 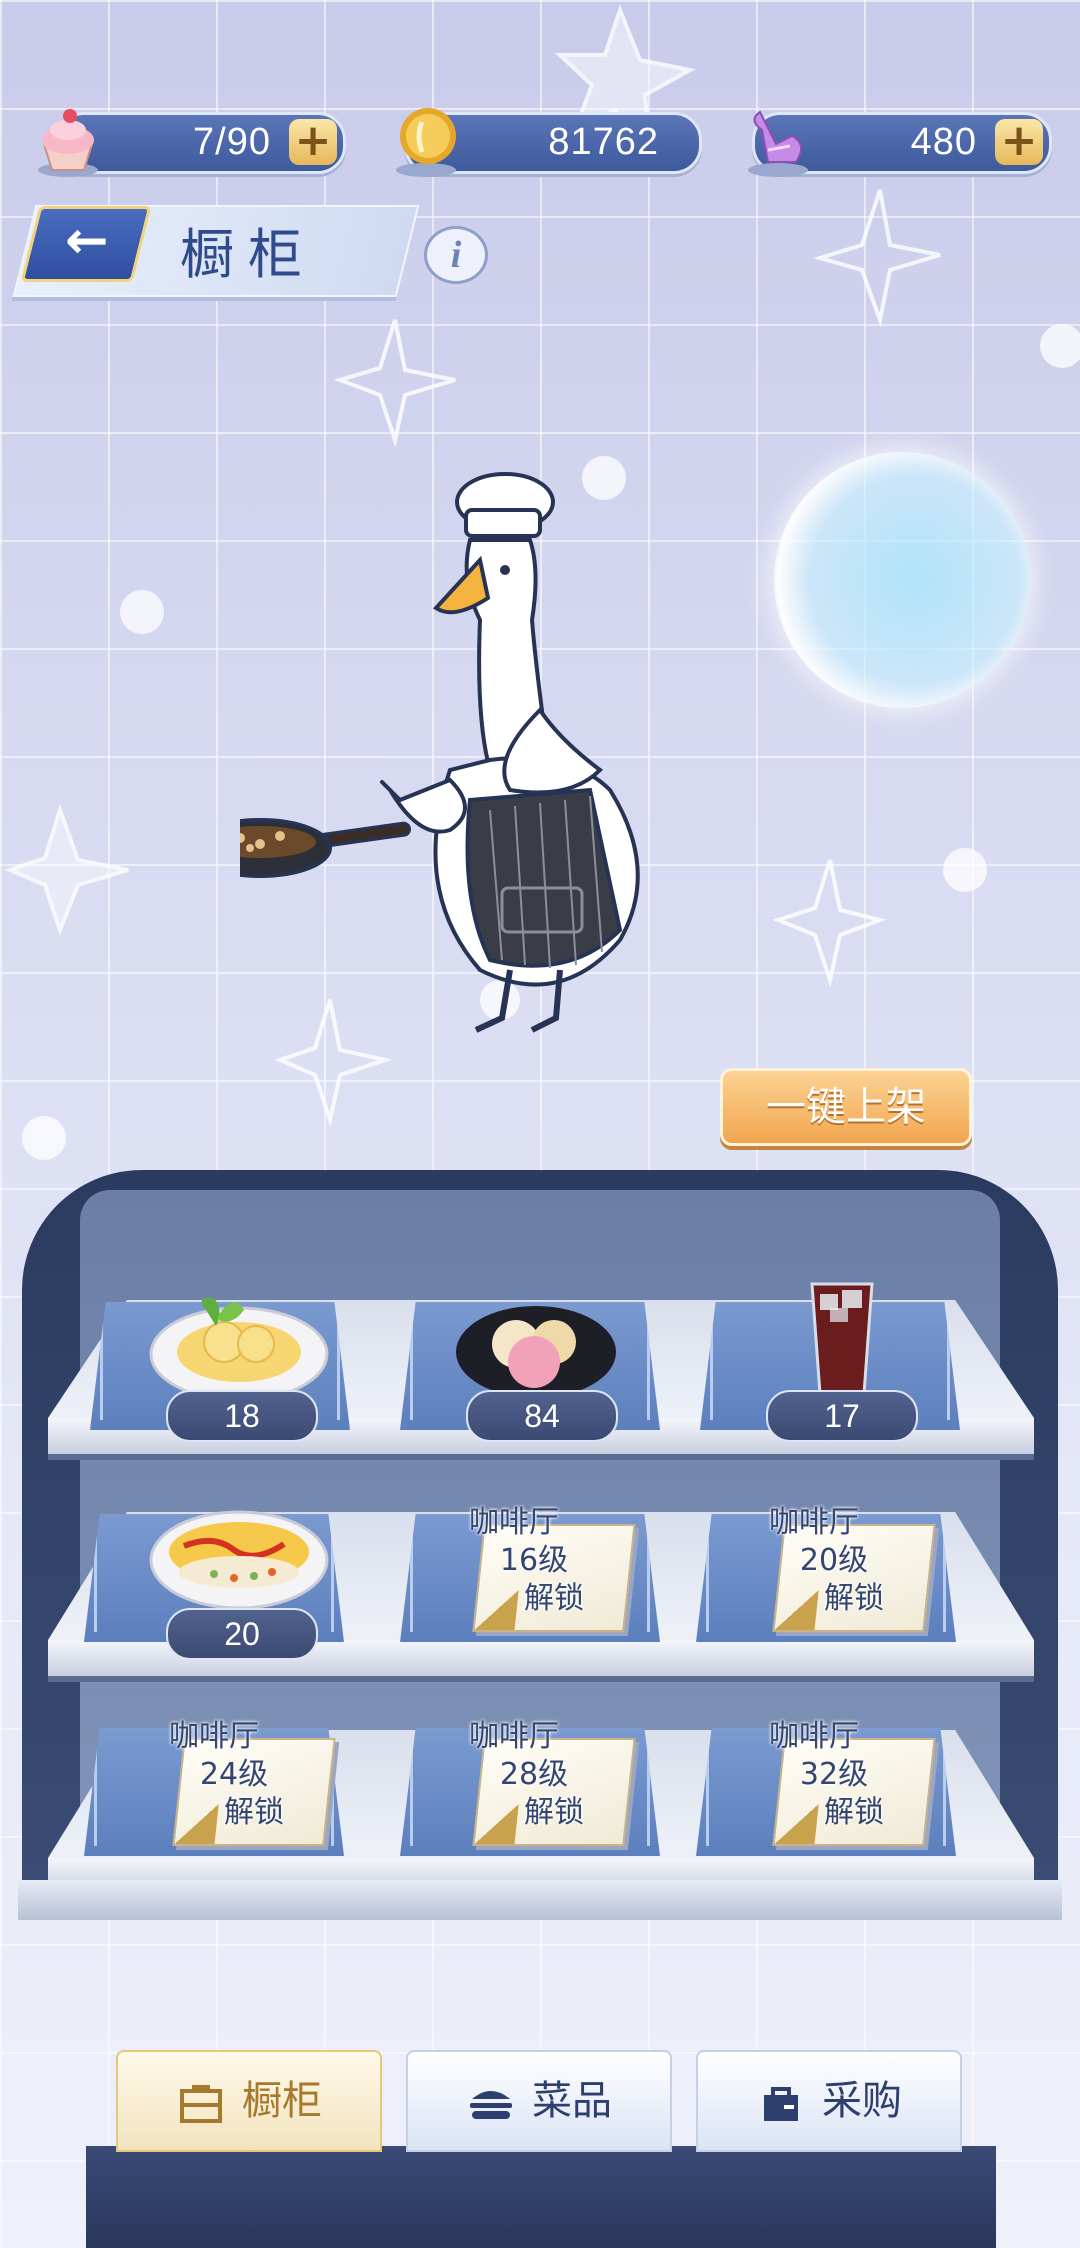 What do you see at coordinates (232, 142) in the screenshot?
I see `stamina-value: 7/90` at bounding box center [232, 142].